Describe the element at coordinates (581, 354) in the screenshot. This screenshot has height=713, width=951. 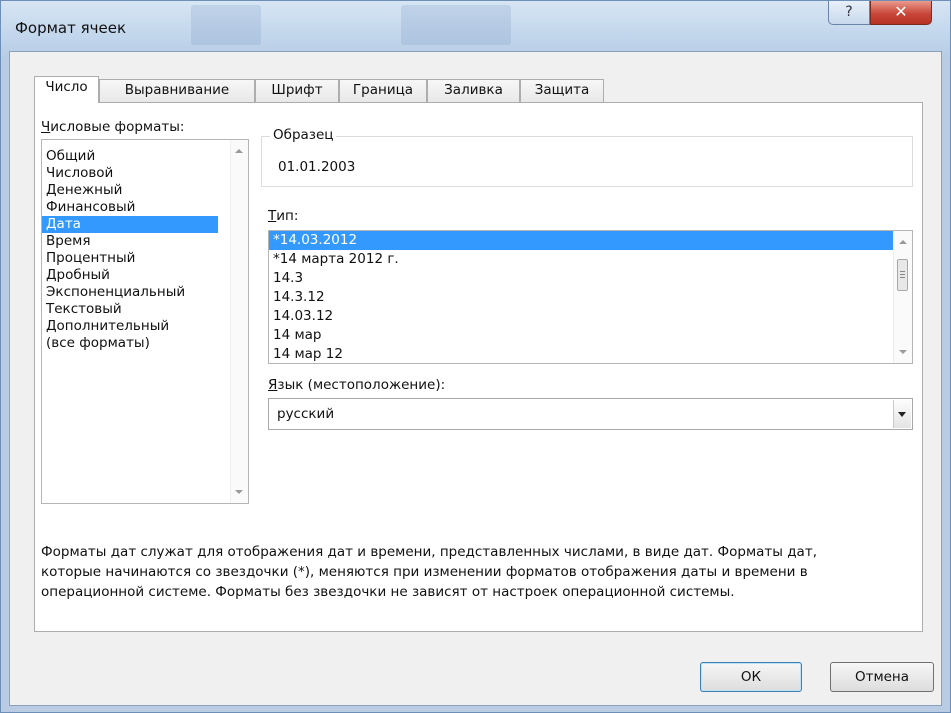
I see `type-item: 14 мар 12` at that location.